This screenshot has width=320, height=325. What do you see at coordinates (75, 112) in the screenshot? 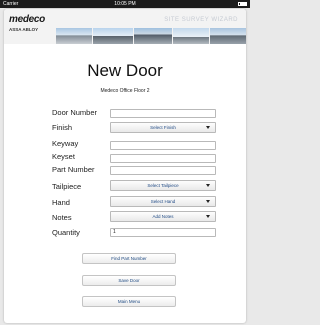
I see `door-number-label: Door Number` at bounding box center [75, 112].